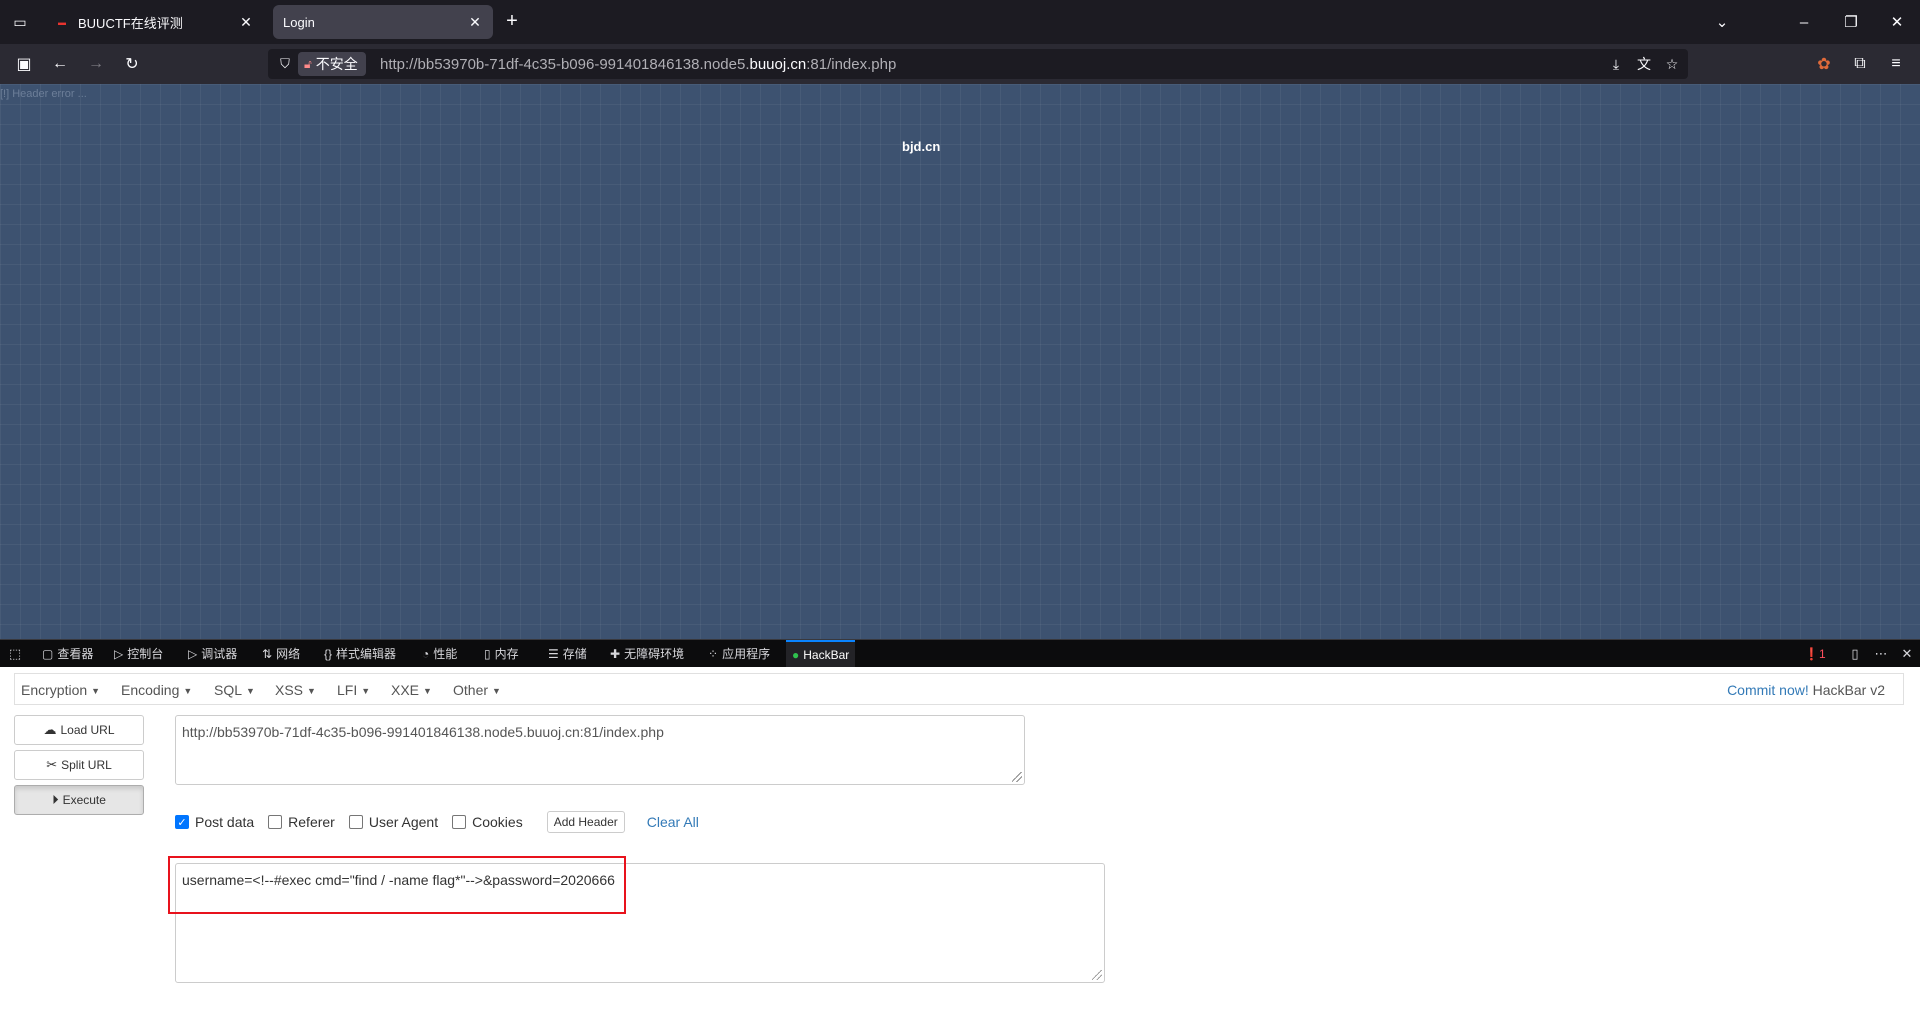 Image resolution: width=1920 pixels, height=1032 pixels. What do you see at coordinates (132, 64) in the screenshot?
I see `reload-icon: ↻` at bounding box center [132, 64].